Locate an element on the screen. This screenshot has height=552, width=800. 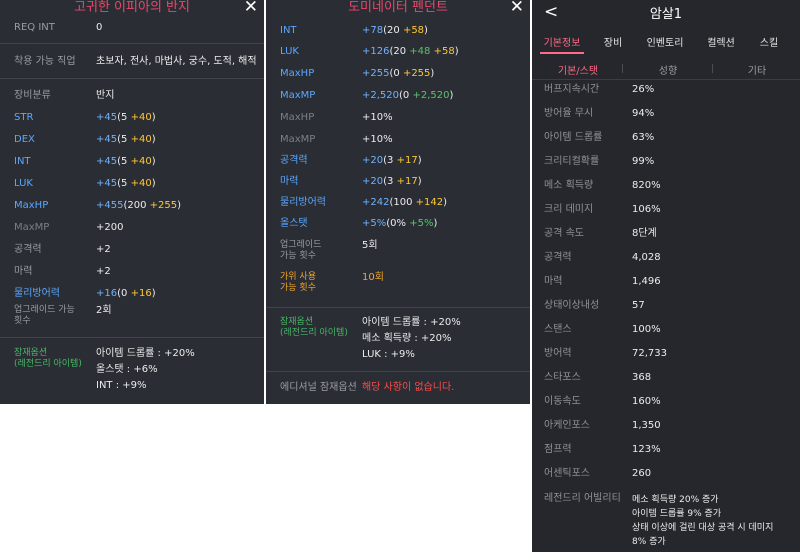
stat-value: 8단계 is located at coordinates (644, 233).